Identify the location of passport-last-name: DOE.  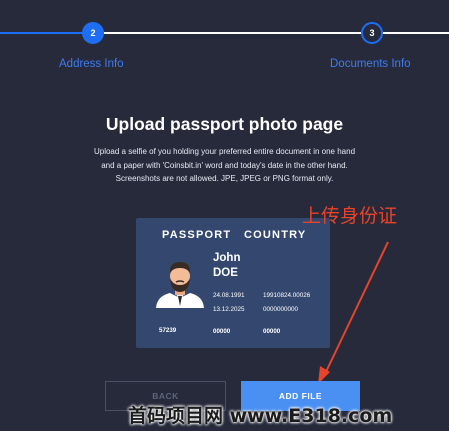
(225, 273).